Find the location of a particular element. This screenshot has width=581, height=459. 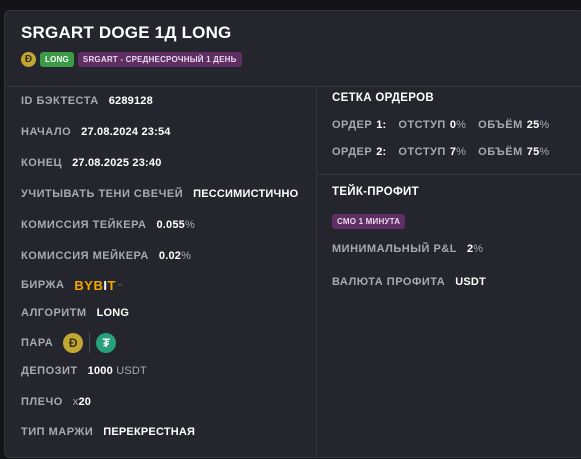

tag-row: Ð LONG SRGART - СРЕДНЕСРОЧНЫЙ 1 ДЕНЬ is located at coordinates (131, 59).